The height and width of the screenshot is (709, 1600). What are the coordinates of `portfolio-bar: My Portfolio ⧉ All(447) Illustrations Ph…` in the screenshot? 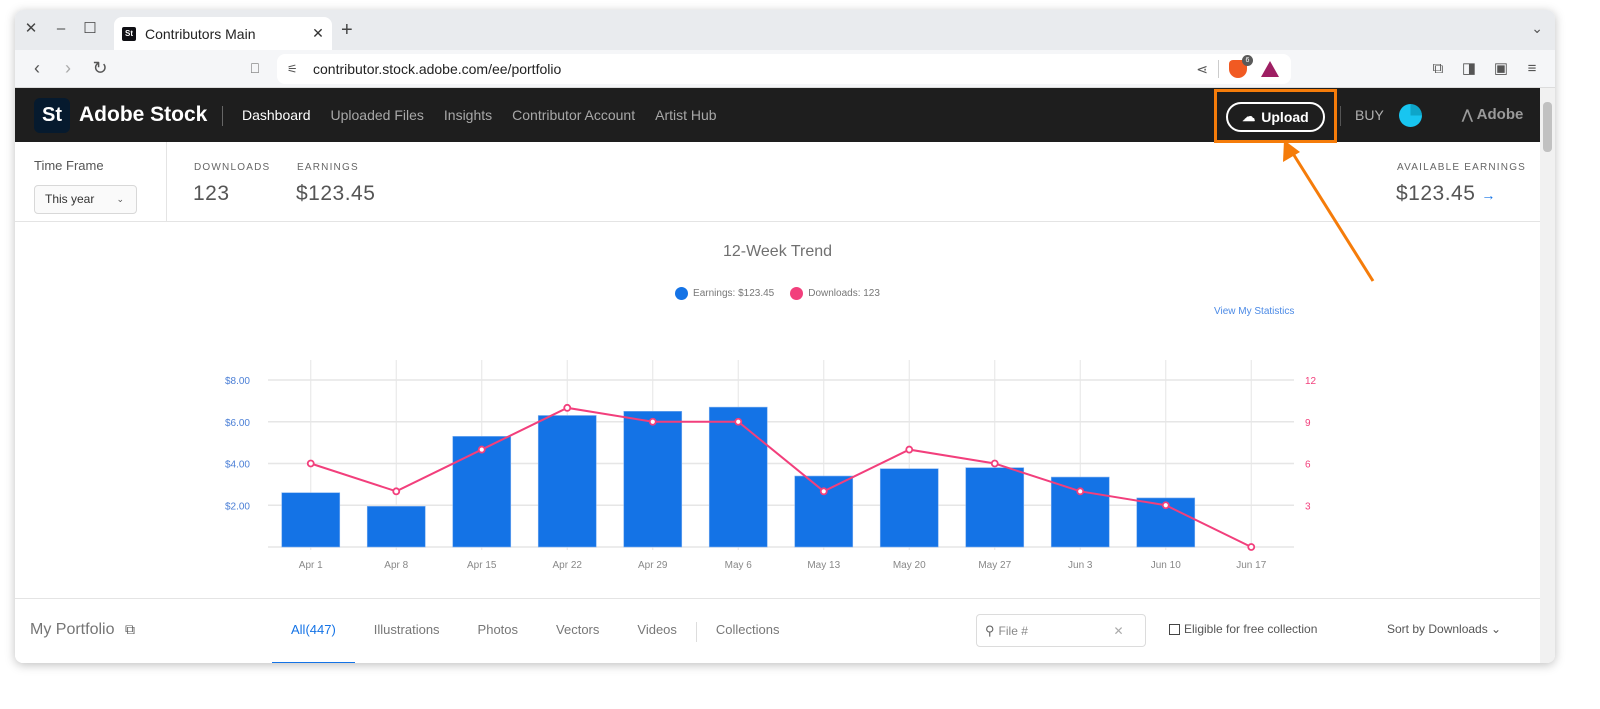 It's located at (777, 630).